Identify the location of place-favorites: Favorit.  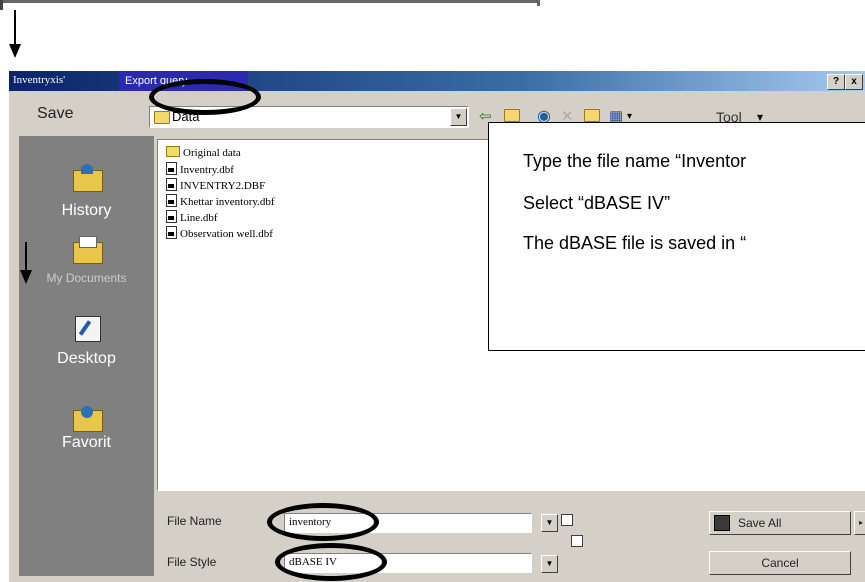
(86, 441).